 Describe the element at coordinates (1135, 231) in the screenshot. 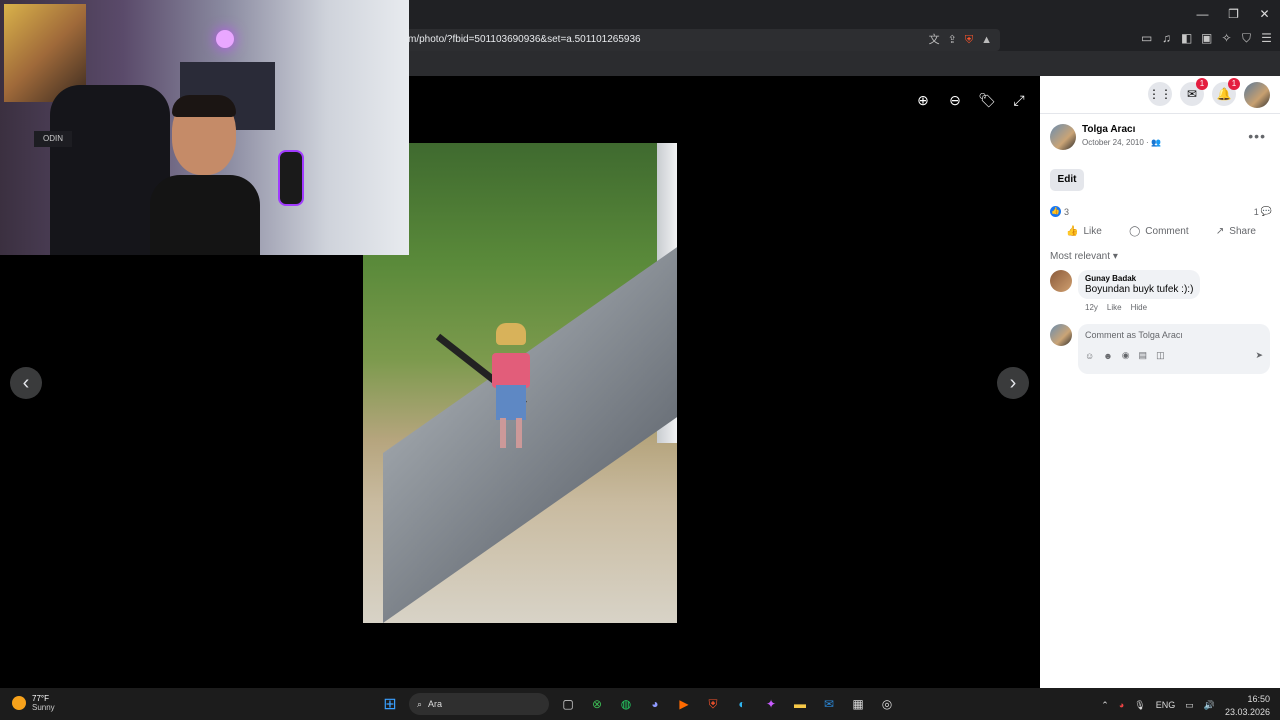

I see `comment-icon: ◯` at that location.